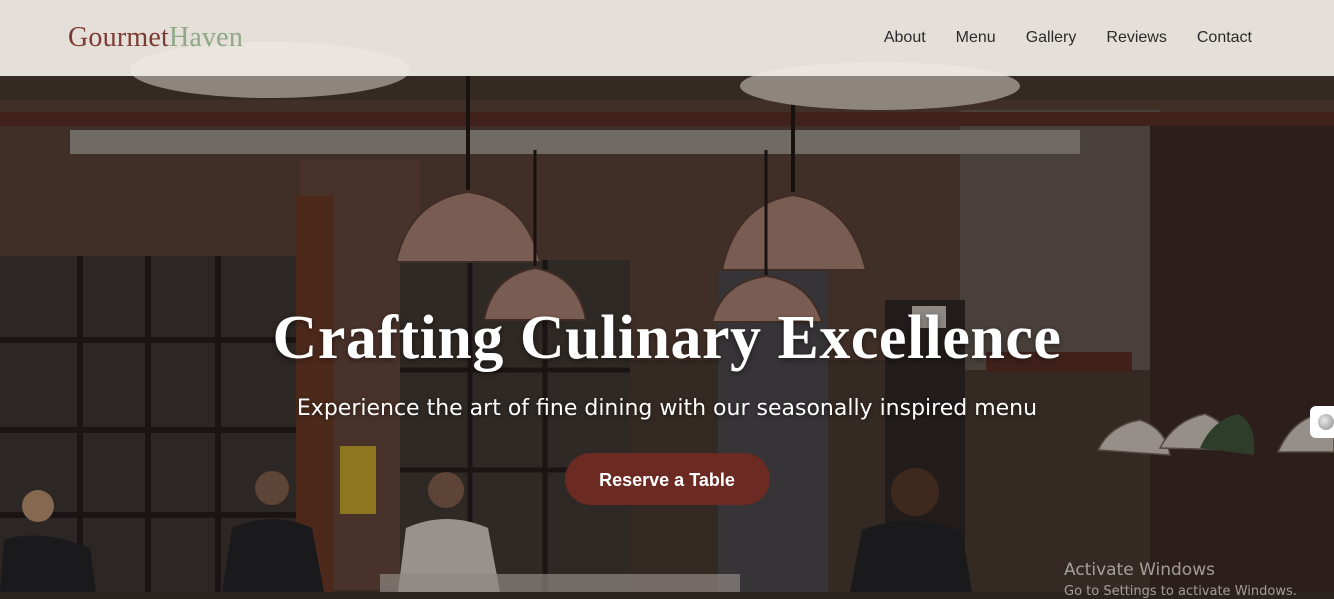 The image size is (1334, 599). I want to click on widget-icon, so click(1326, 422).